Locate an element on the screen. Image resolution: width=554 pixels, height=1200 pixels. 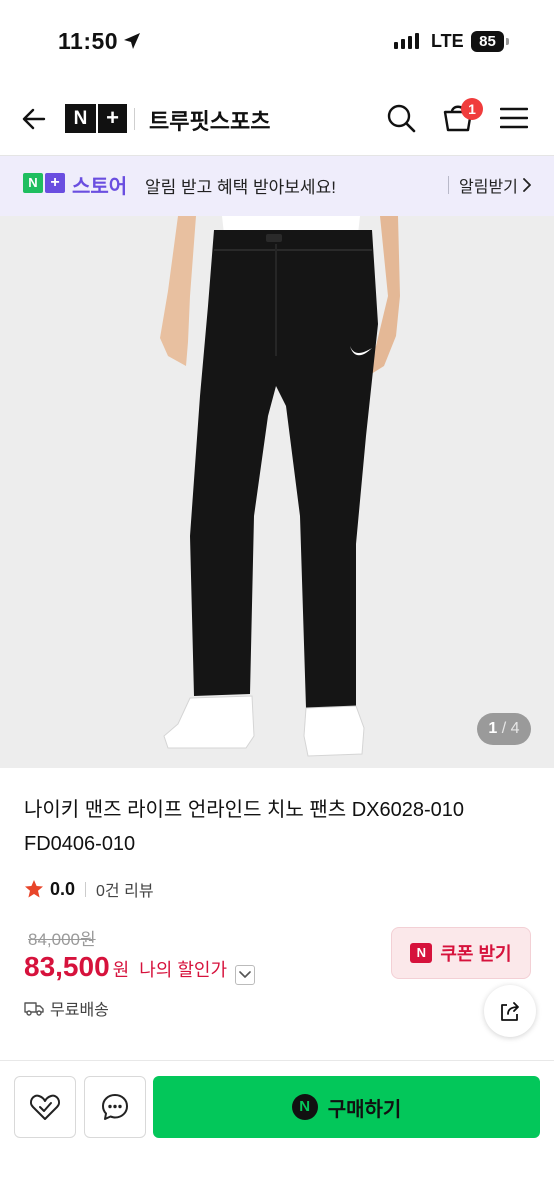
original-price: 84,000원 is located at coordinates (62, 939).